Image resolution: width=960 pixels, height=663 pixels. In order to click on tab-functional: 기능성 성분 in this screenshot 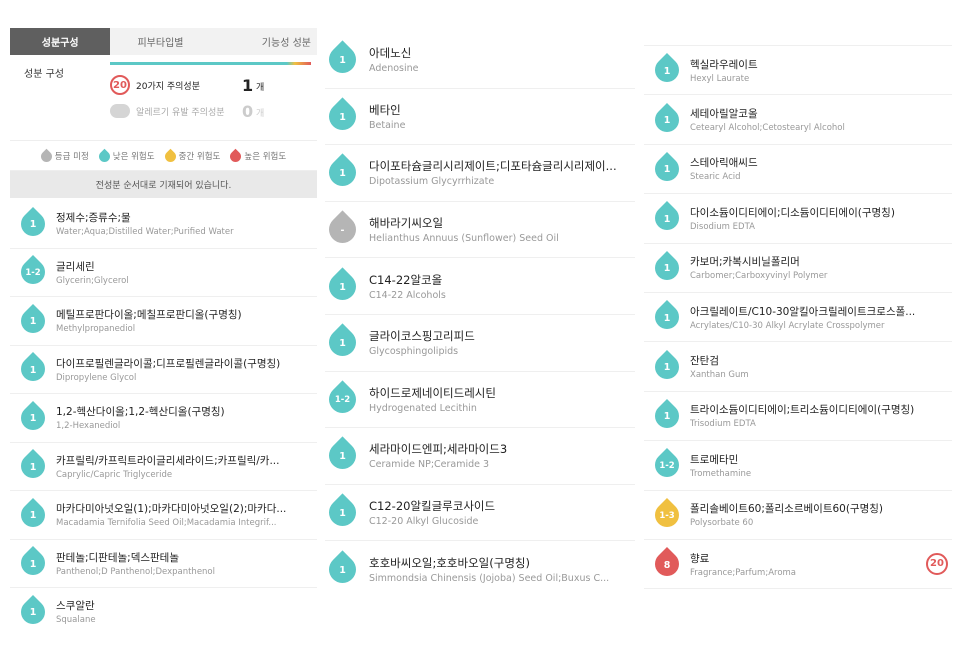, I will do `click(264, 41)`.